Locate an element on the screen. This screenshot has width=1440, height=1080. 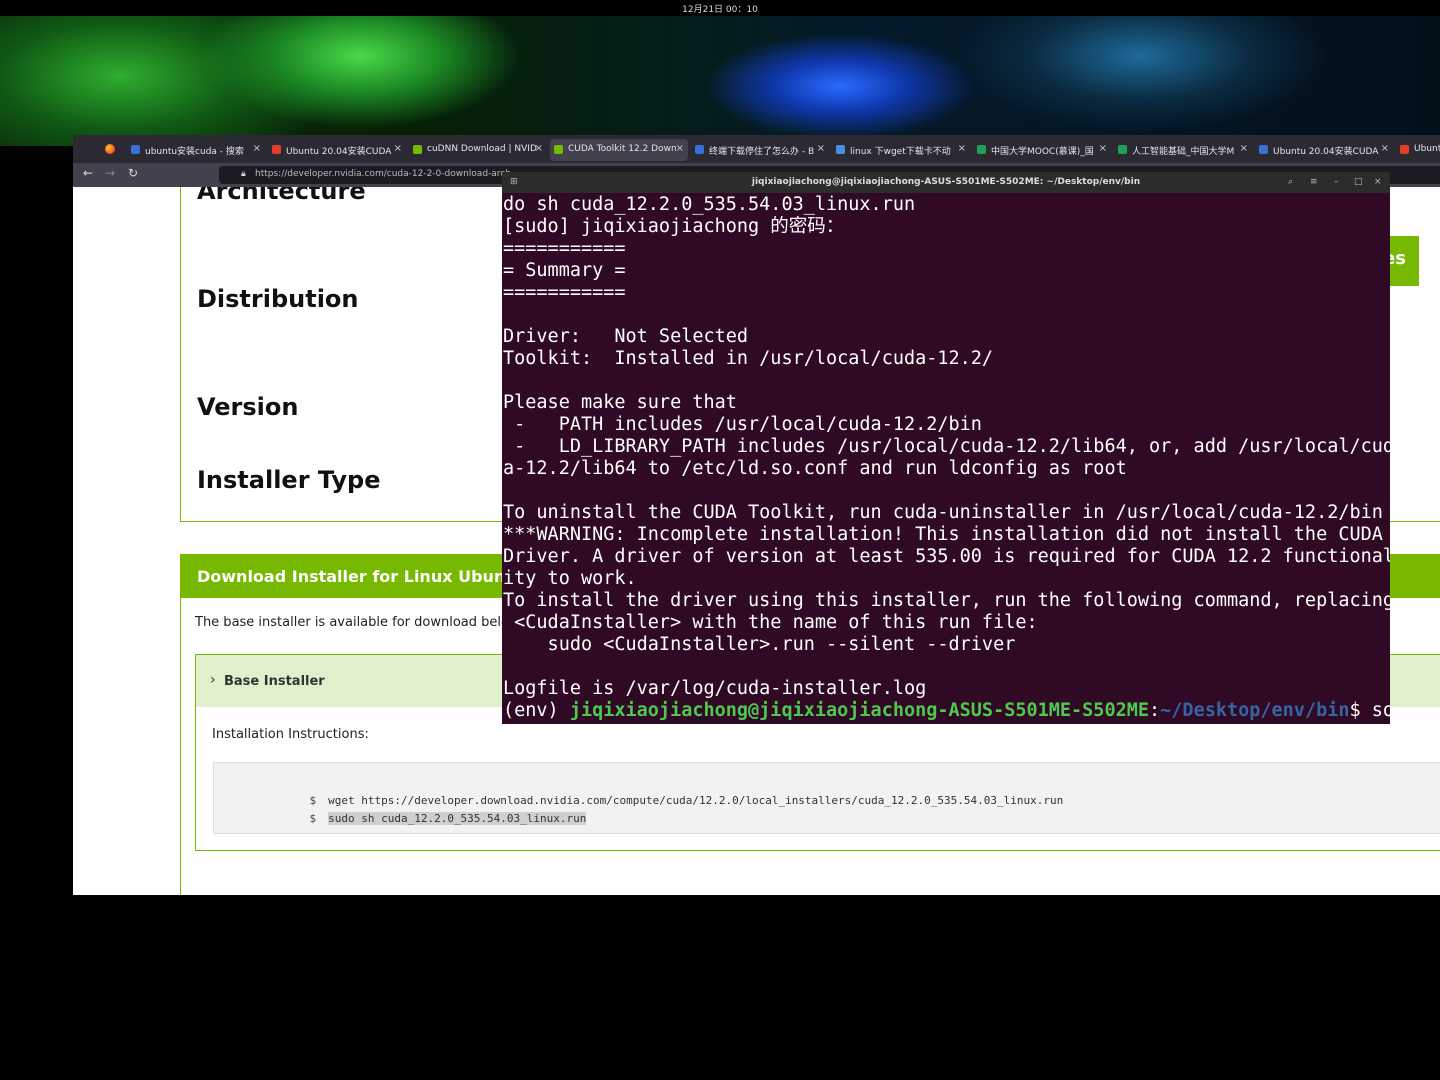
base-installer-label: Base Installer is located at coordinates (274, 681).